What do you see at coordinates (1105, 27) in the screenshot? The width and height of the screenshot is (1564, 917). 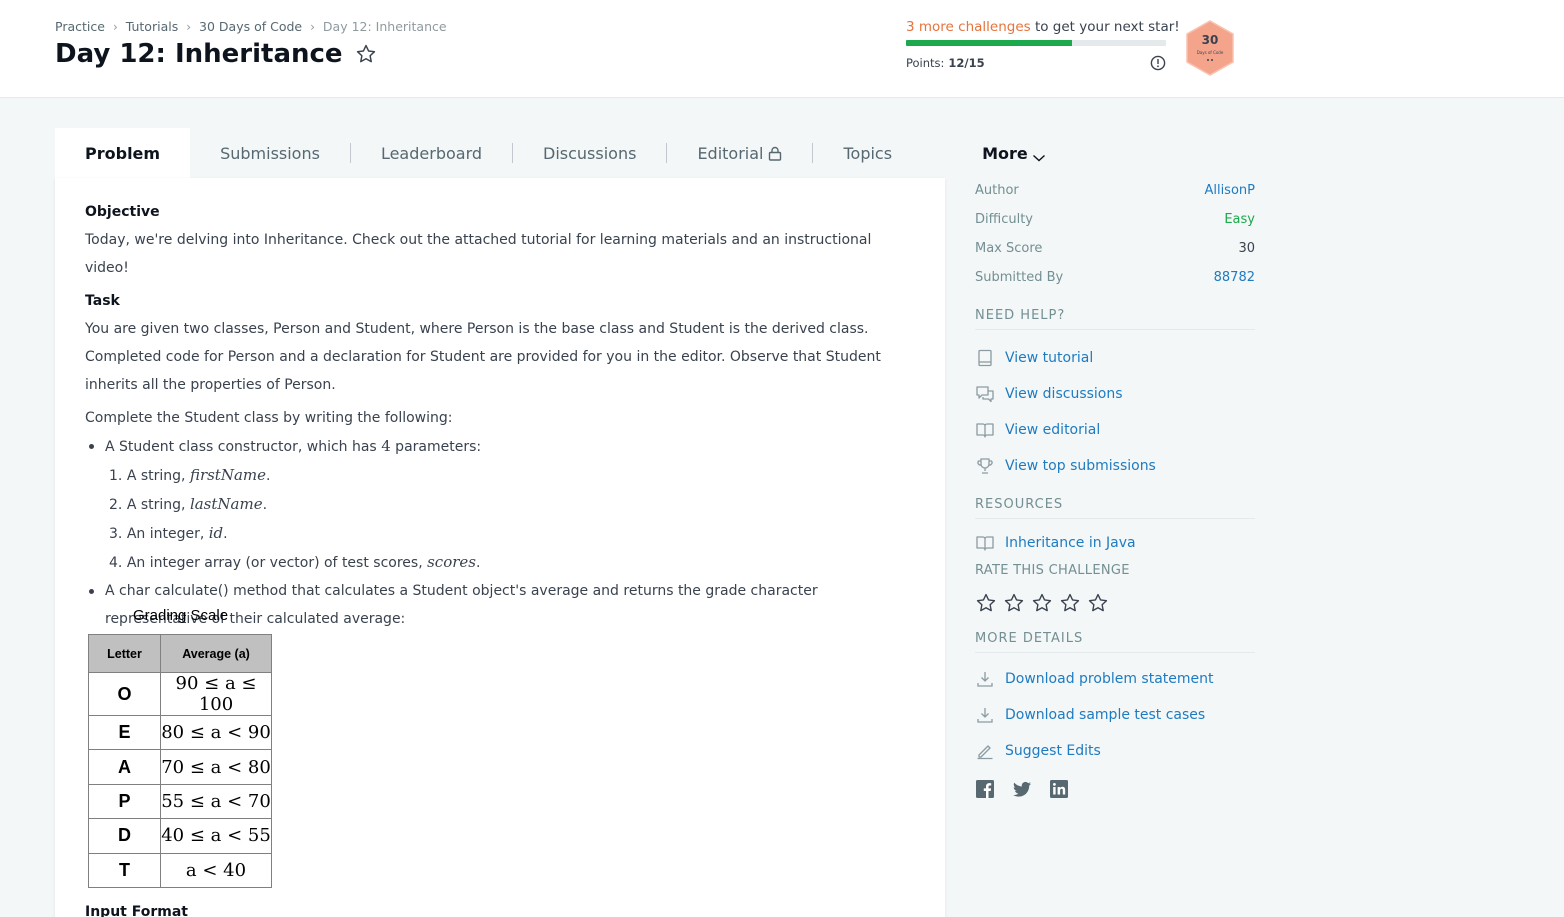 I see `progress-message-rest: to get your next star!` at bounding box center [1105, 27].